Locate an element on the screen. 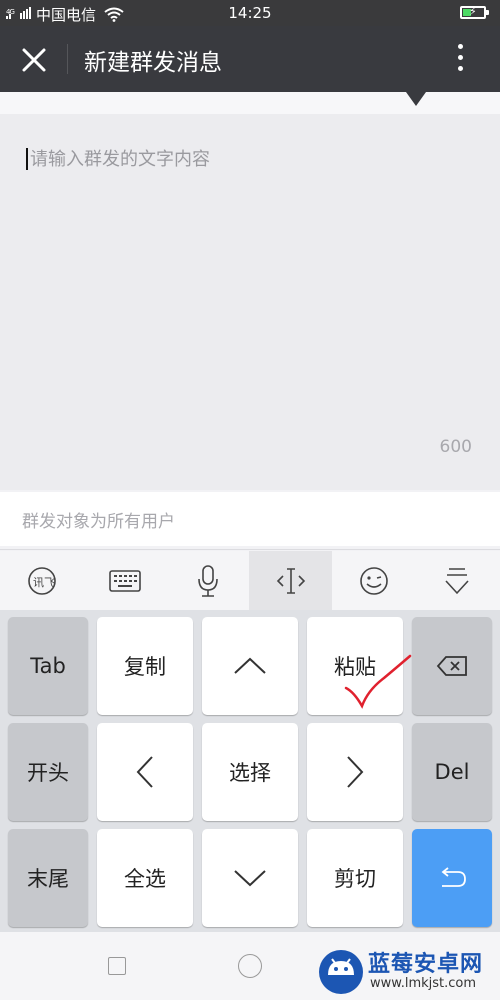  ime-emoji-button is located at coordinates (373, 580).